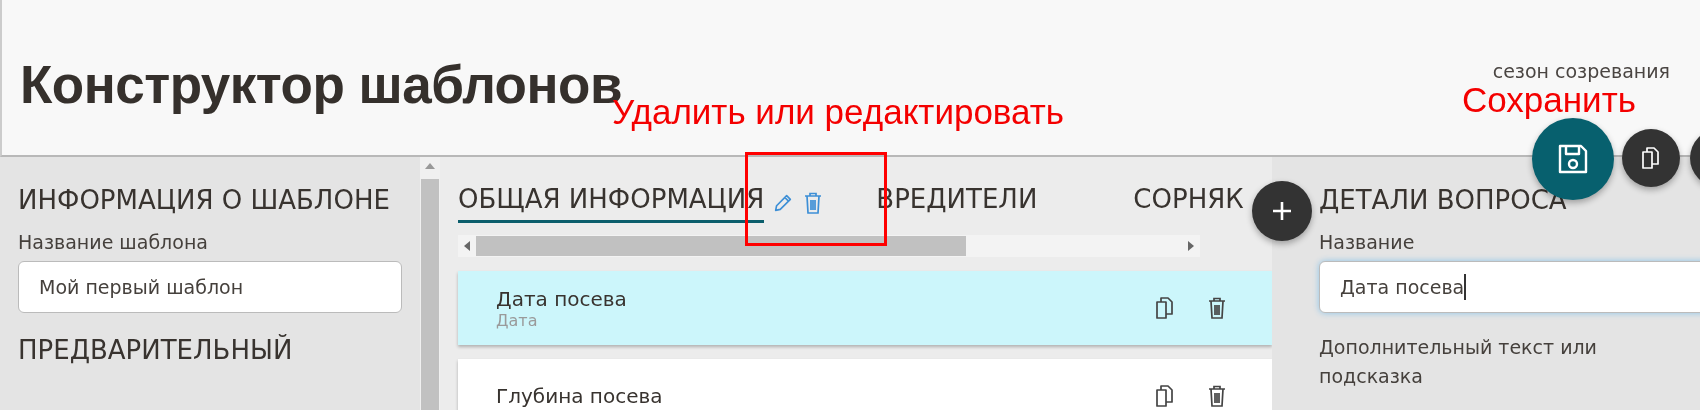 Image resolution: width=1700 pixels, height=410 pixels. Describe the element at coordinates (210, 287) in the screenshot. I see `template-name-field: Мой первый шаблон` at that location.